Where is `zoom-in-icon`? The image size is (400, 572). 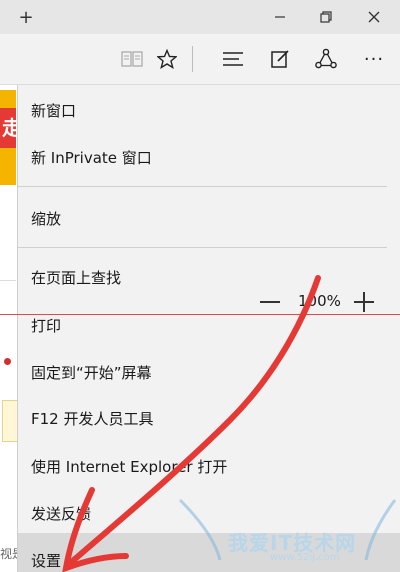 zoom-in-icon is located at coordinates (364, 302).